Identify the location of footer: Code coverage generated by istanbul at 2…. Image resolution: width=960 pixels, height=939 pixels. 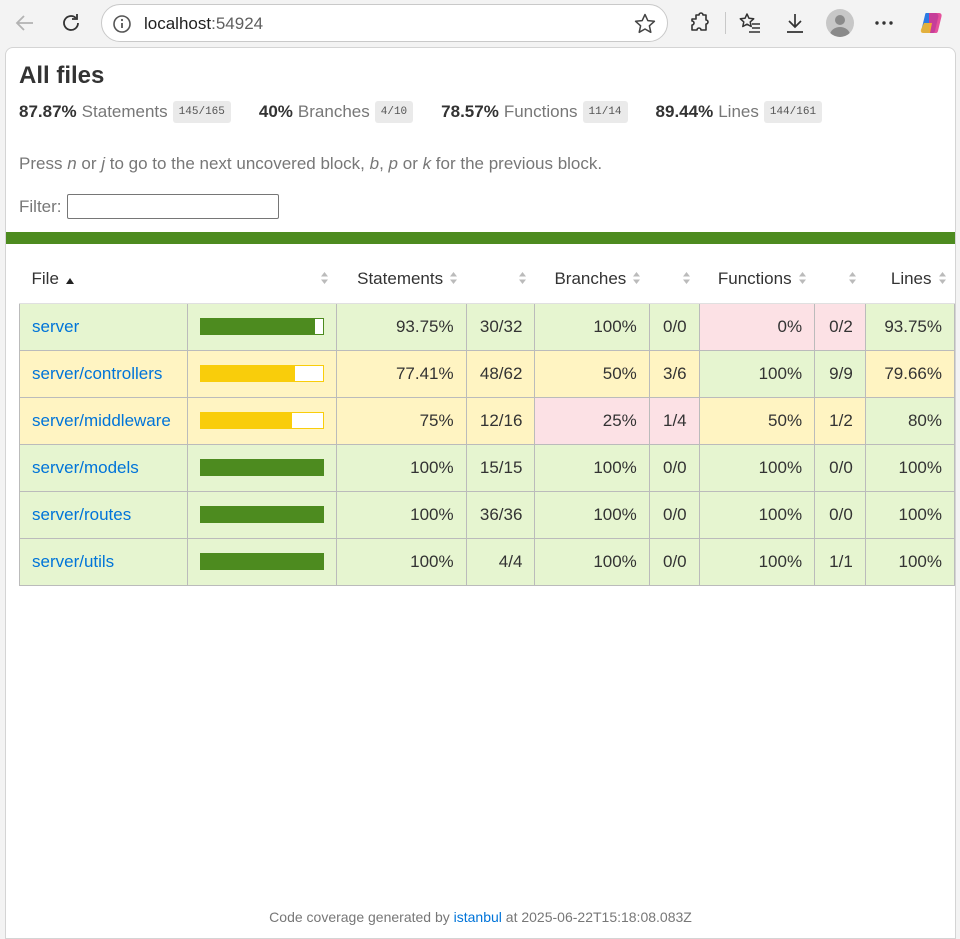
(480, 917).